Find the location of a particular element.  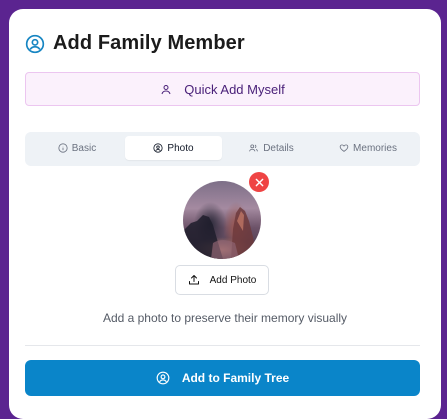

tab-details-label: Details is located at coordinates (278, 148).